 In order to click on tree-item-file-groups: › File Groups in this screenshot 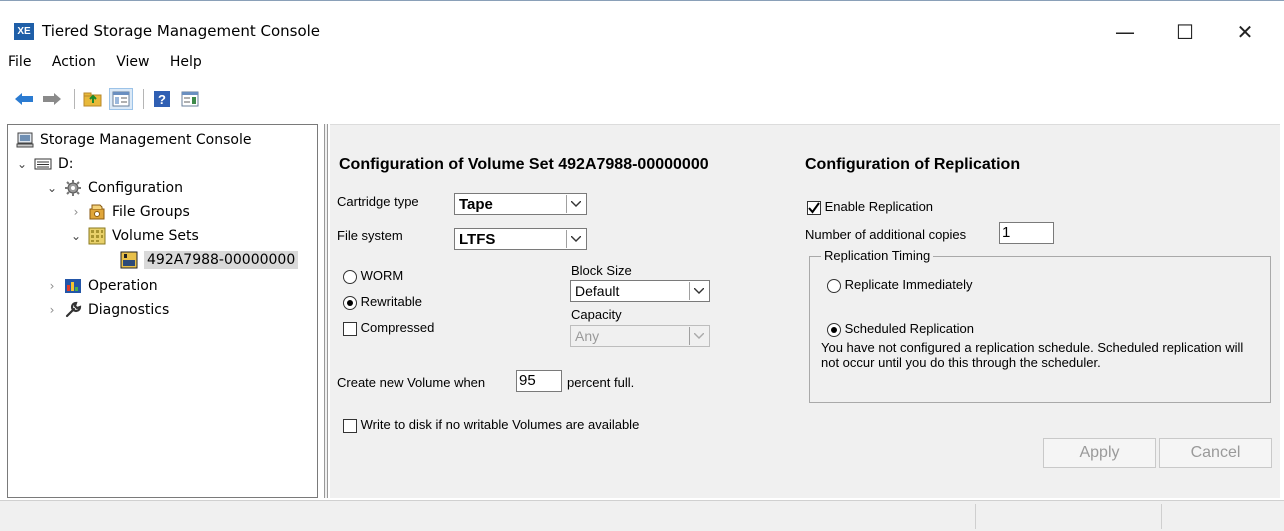, I will do `click(129, 212)`.